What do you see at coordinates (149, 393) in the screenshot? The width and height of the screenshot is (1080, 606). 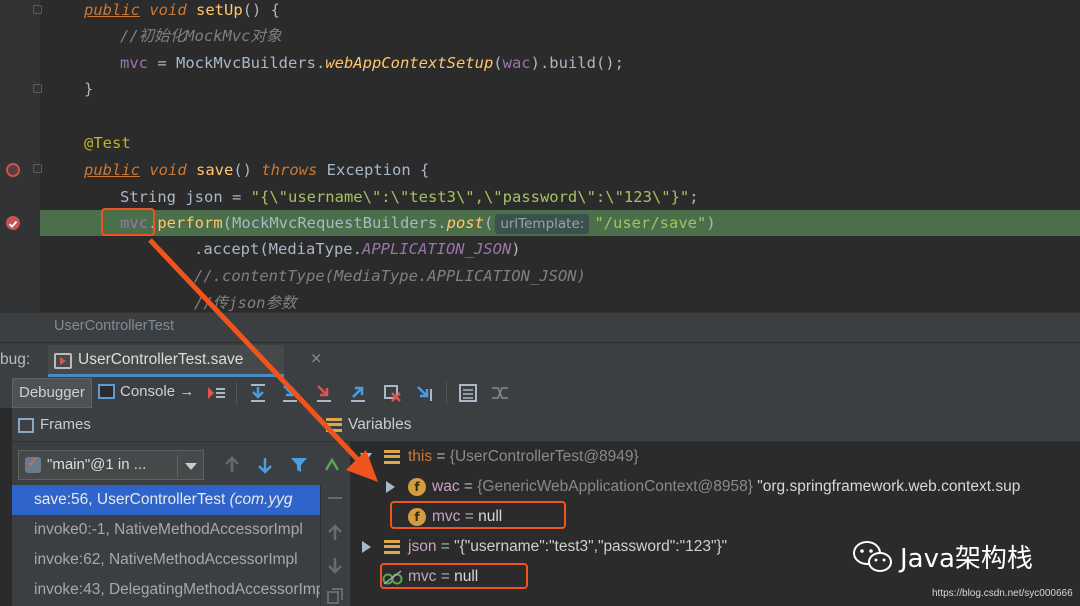 I see `tab-console: Console →` at bounding box center [149, 393].